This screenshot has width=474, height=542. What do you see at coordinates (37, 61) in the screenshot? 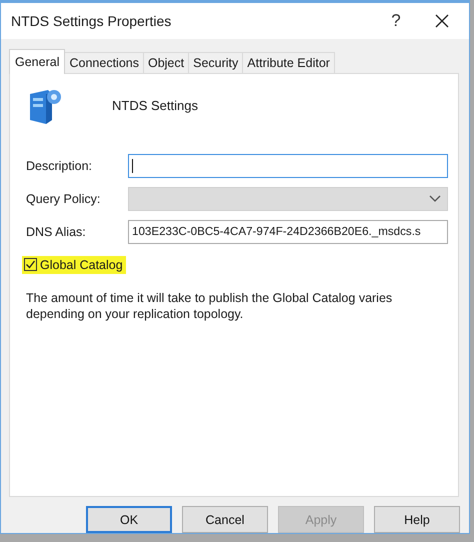
I see `tab: General` at bounding box center [37, 61].